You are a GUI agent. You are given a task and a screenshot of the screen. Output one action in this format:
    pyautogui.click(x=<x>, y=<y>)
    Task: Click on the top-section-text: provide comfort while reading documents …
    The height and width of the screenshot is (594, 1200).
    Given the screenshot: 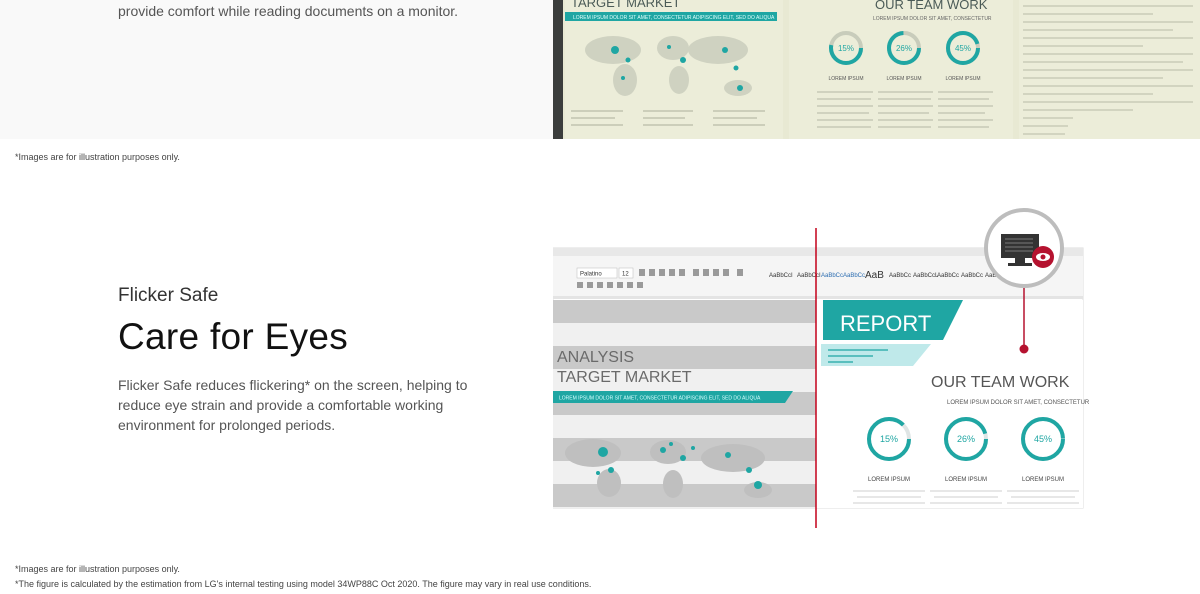 What is the action you would take?
    pyautogui.click(x=288, y=11)
    